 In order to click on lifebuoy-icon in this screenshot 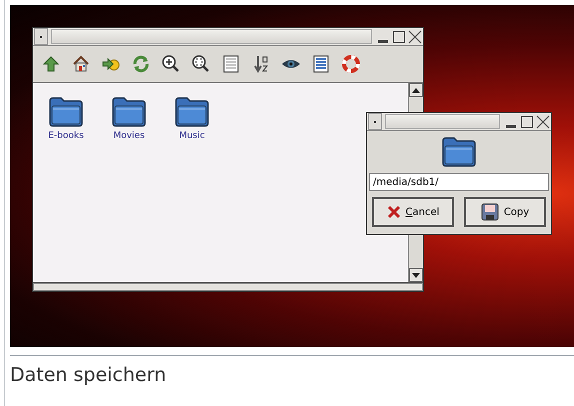, I will do `click(351, 64)`.